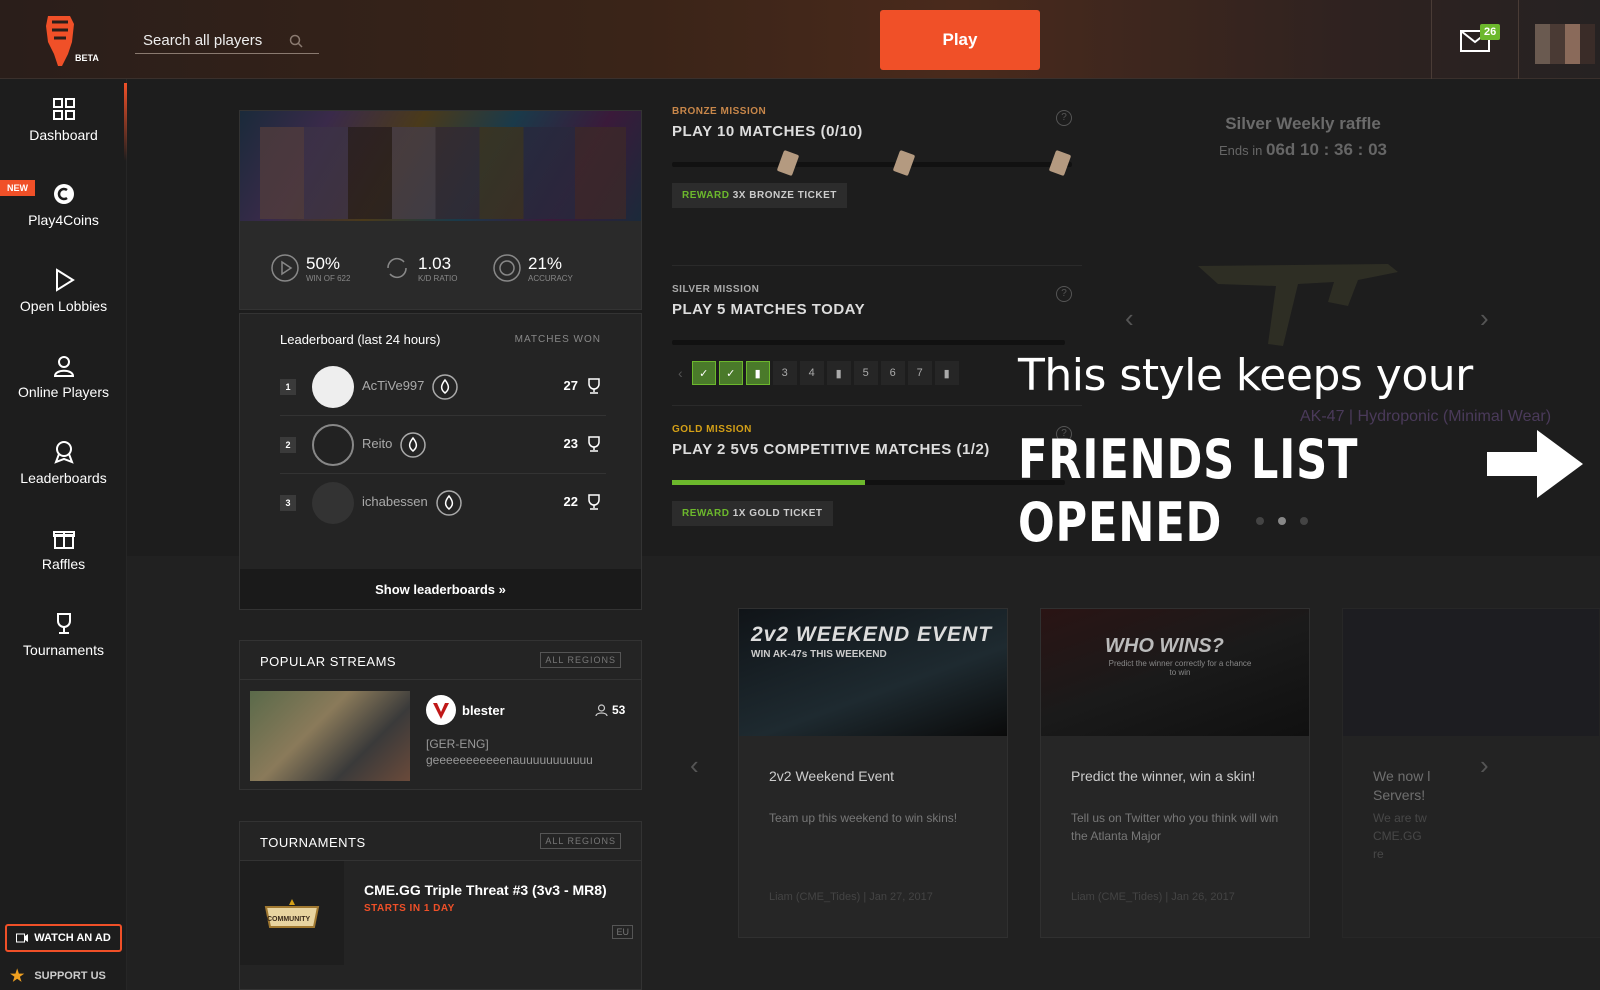 This screenshot has height=990, width=1600. What do you see at coordinates (63, 135) in the screenshot?
I see `sidebar-item-label: Dashboard` at bounding box center [63, 135].